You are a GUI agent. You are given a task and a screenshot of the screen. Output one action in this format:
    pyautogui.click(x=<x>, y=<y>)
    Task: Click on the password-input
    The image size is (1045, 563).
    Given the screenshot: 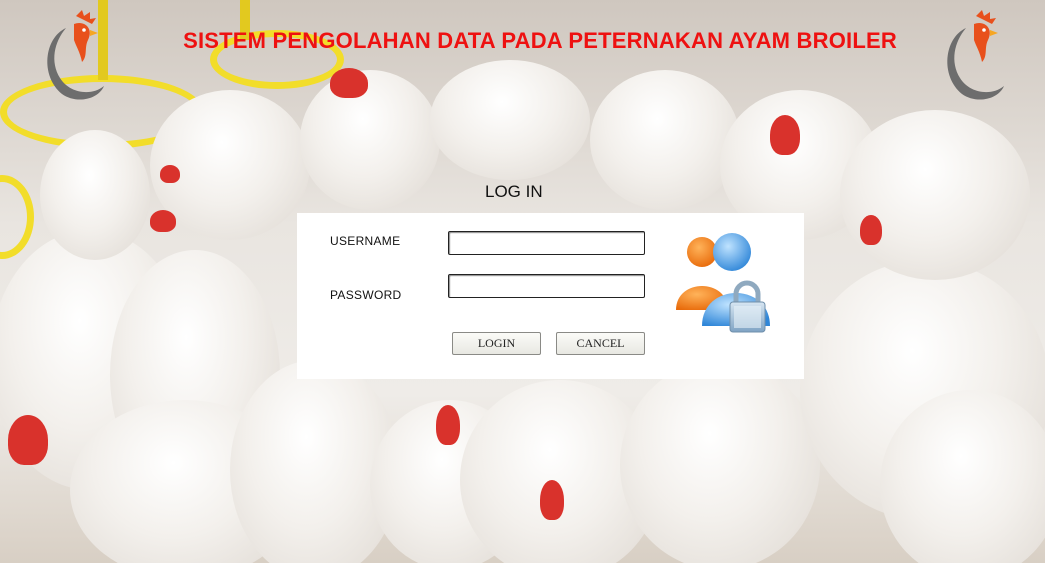 What is the action you would take?
    pyautogui.click(x=546, y=286)
    